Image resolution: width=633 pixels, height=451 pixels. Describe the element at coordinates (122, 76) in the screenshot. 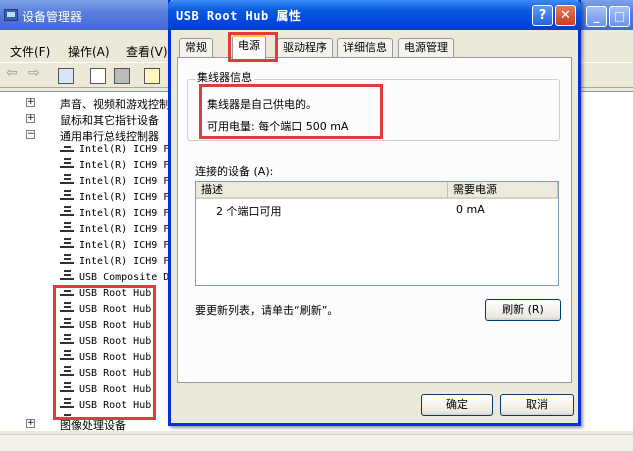

I see `print-icon` at that location.